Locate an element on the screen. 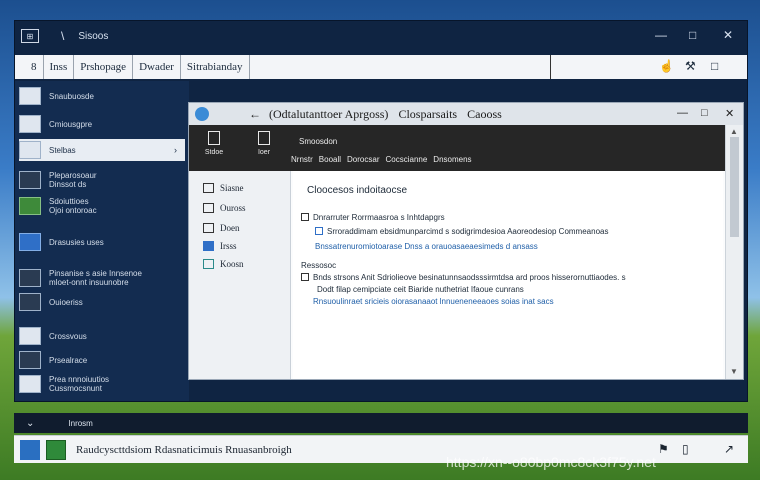  toolbar-item-3: Prshopage is located at coordinates (104, 67).